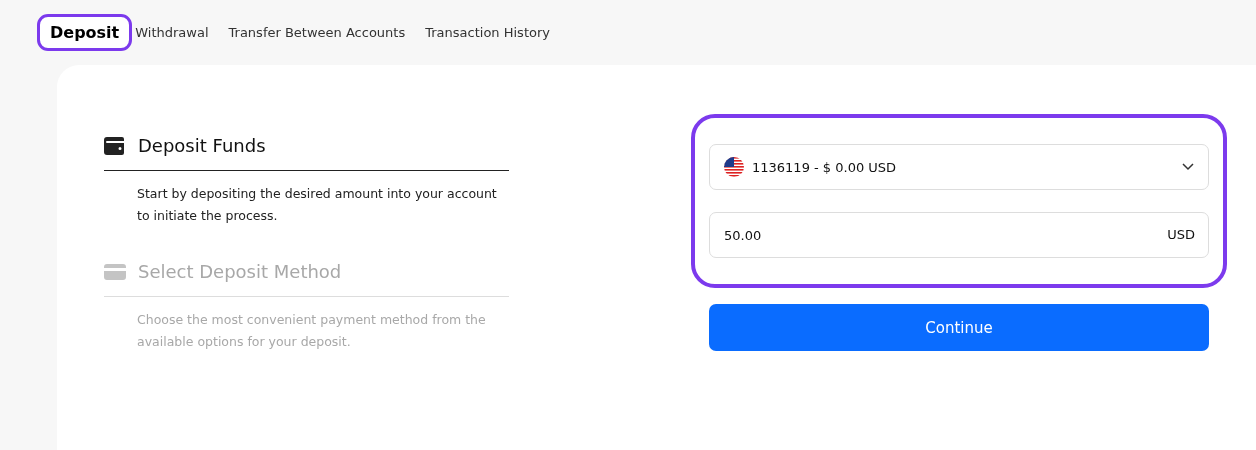  Describe the element at coordinates (1188, 167) in the screenshot. I see `chevron-down-icon` at that location.